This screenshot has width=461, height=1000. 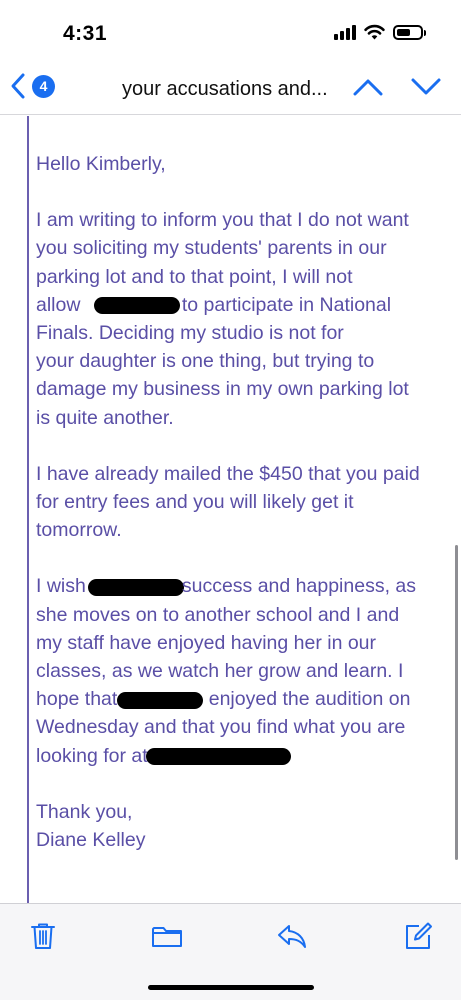 What do you see at coordinates (230, 30) in the screenshot?
I see `status-bar: 4:31` at bounding box center [230, 30].